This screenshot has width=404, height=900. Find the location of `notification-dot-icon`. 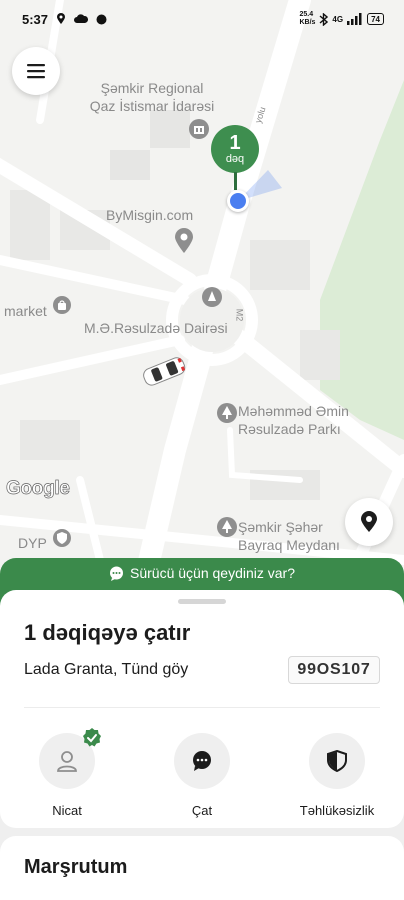

notification-dot-icon is located at coordinates (101, 19).